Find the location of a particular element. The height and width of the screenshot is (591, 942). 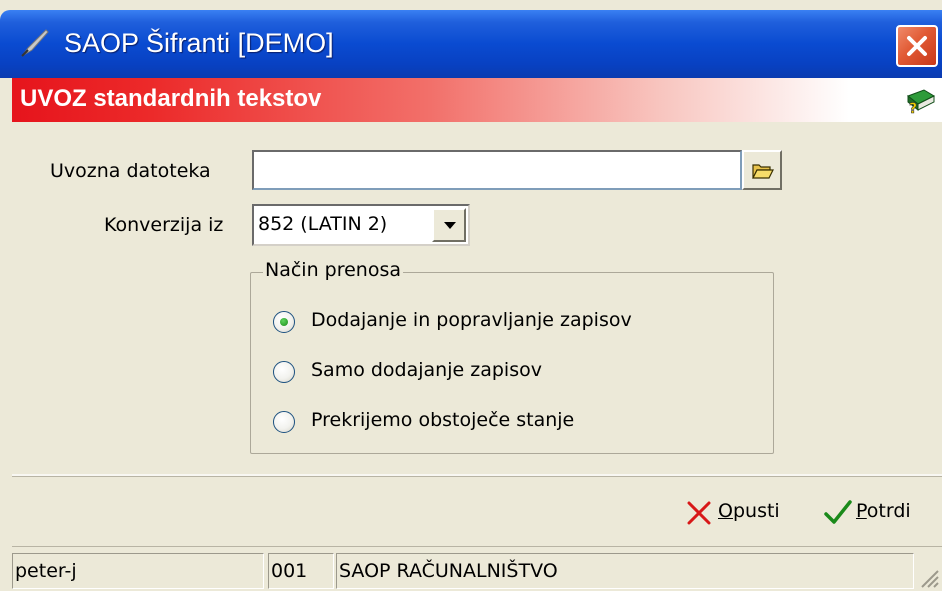

feather-pen-icon is located at coordinates (35, 43).